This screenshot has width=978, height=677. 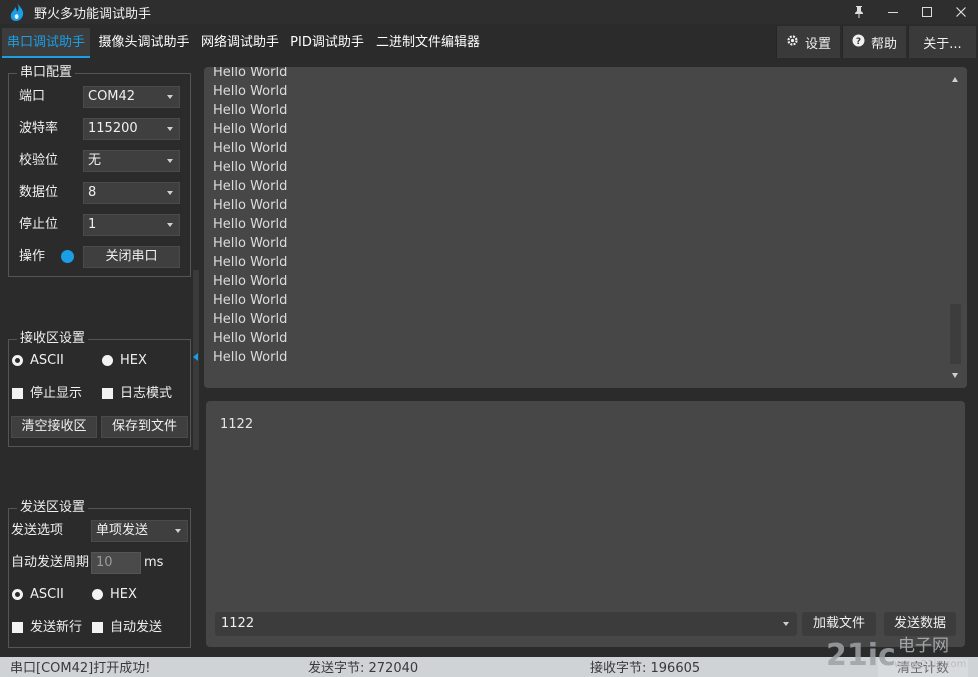 I want to click on stopbits-value: 1, so click(x=92, y=224).